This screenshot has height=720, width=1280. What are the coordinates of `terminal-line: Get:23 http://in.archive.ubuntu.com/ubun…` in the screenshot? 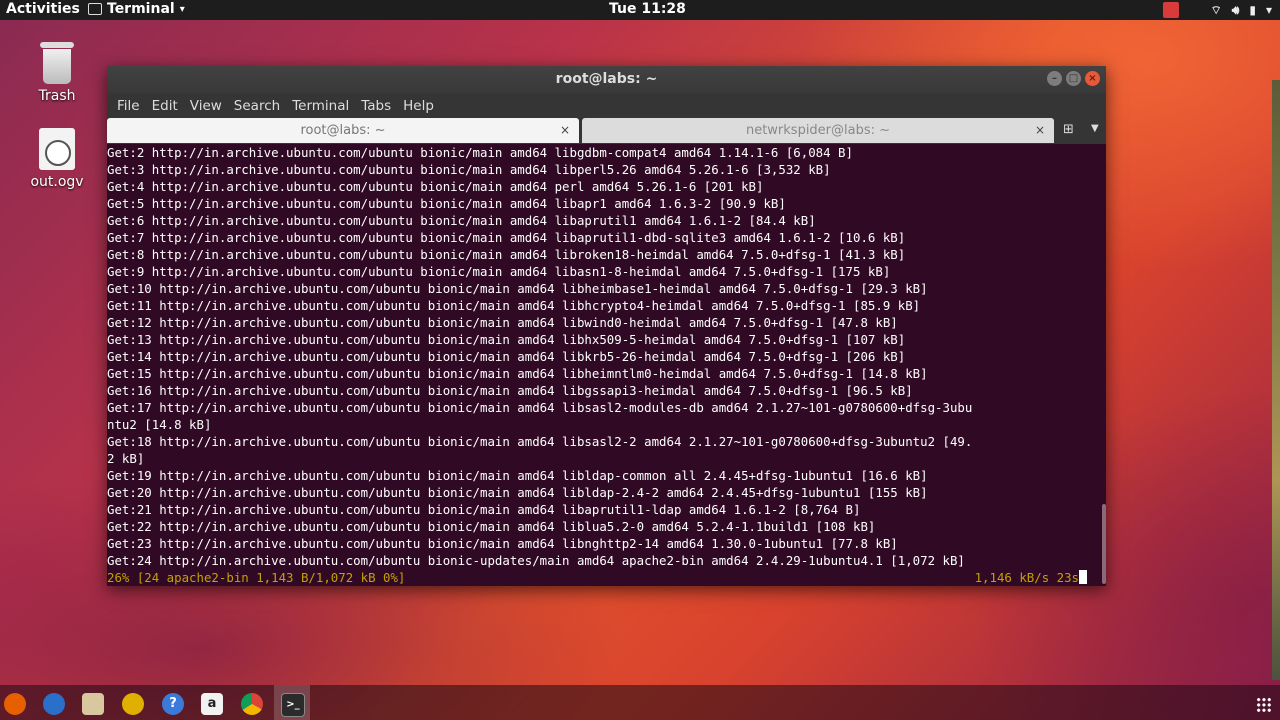 It's located at (502, 543).